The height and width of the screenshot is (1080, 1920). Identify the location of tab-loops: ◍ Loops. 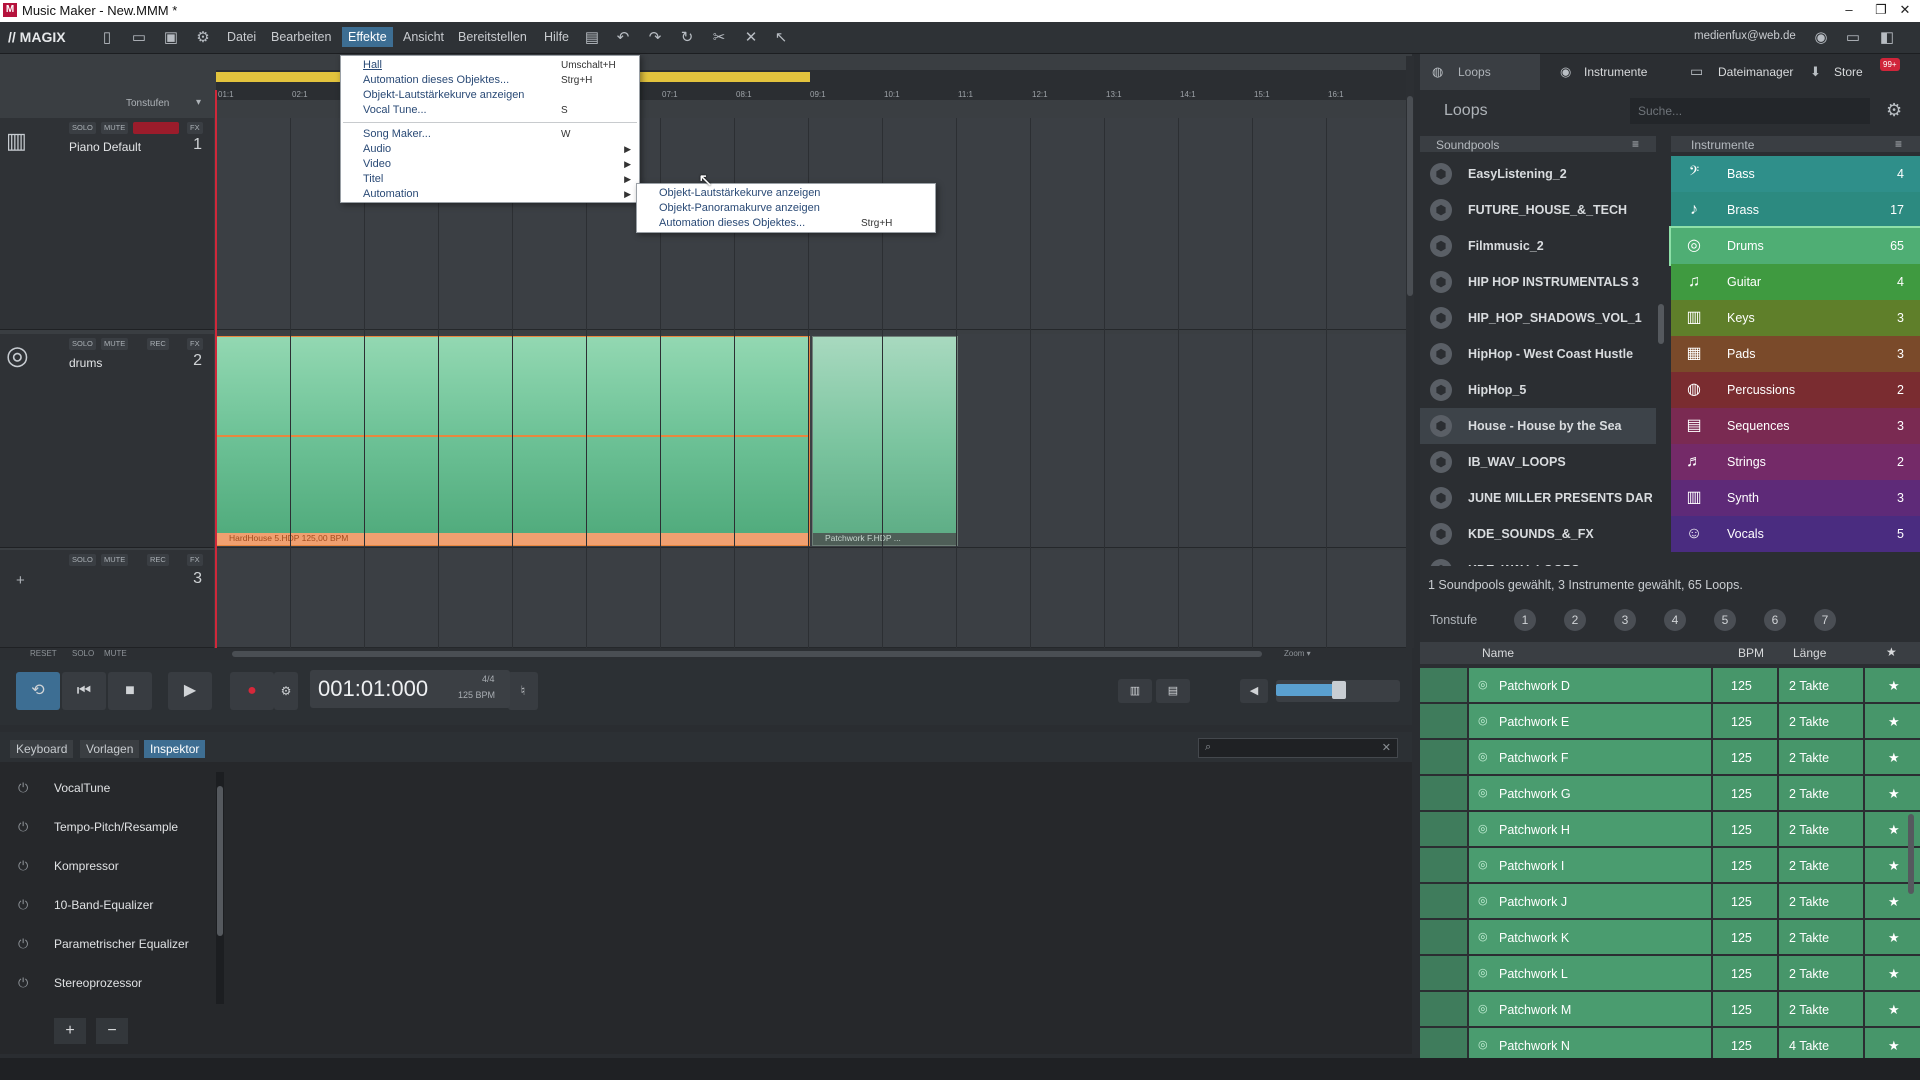
(1480, 72).